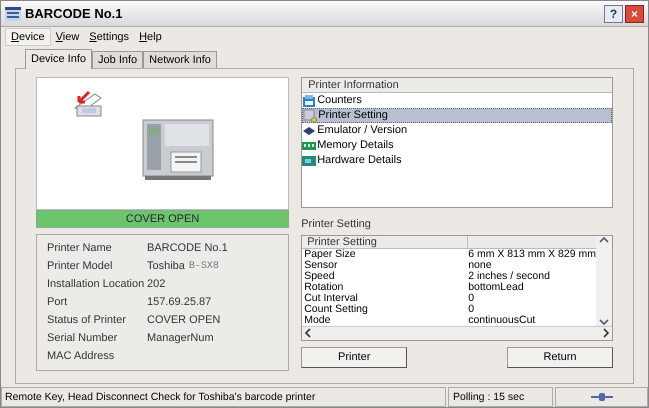 The image size is (649, 408). I want to click on info-label: Printer Model, so click(80, 266).